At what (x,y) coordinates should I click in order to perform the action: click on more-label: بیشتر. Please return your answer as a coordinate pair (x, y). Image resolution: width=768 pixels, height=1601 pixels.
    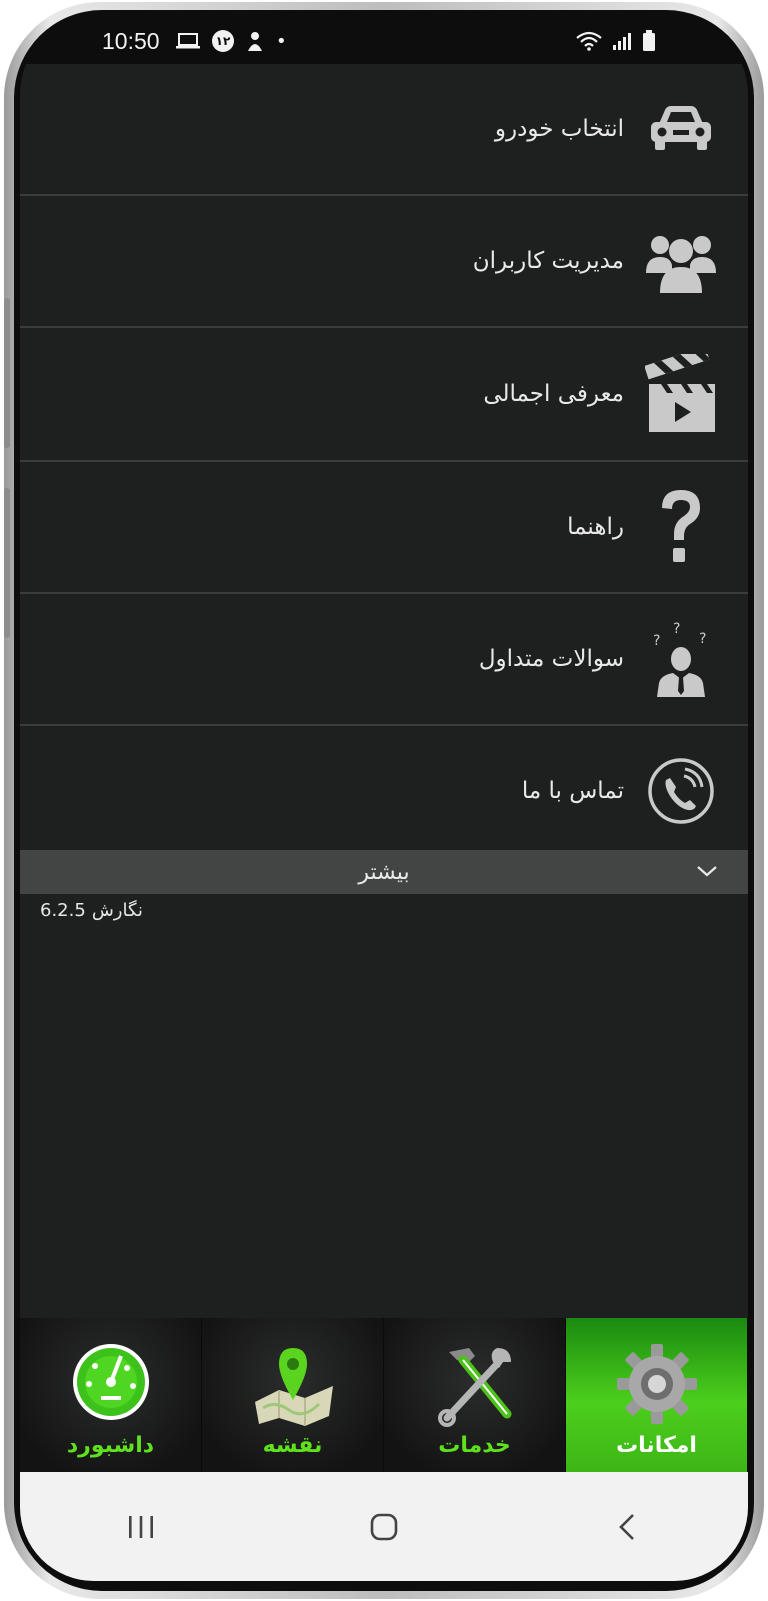
    Looking at the image, I should click on (384, 872).